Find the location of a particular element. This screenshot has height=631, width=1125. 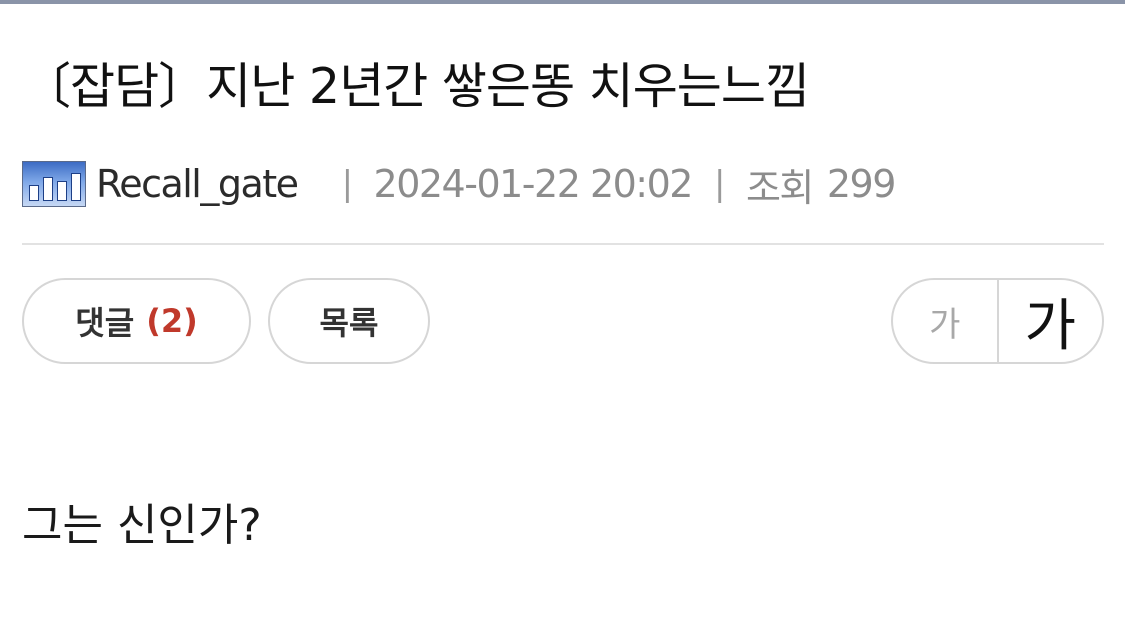

meta-divider is located at coordinates (563, 244).